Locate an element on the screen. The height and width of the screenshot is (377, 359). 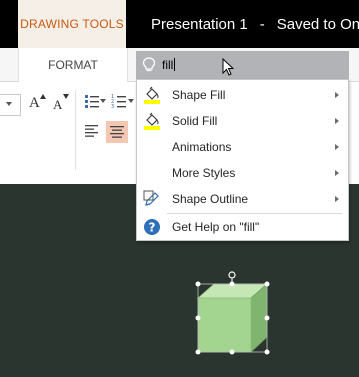
svg-text: 3 is located at coordinates (112, 106).